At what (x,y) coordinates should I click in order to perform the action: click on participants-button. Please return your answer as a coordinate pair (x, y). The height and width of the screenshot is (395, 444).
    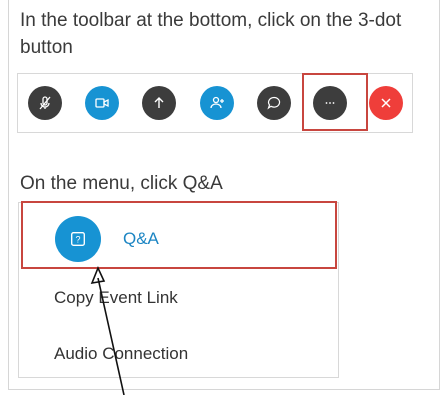
    Looking at the image, I should click on (217, 103).